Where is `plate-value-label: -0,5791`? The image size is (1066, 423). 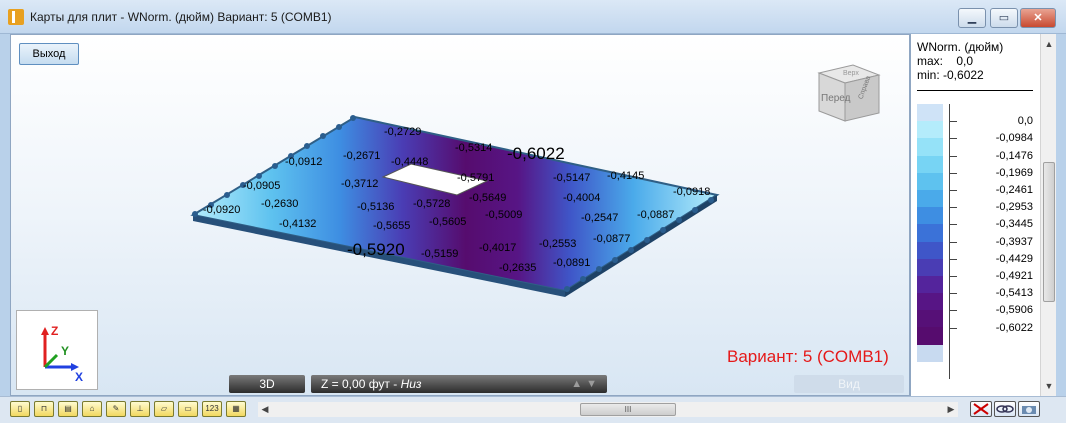
plate-value-label: -0,5791 is located at coordinates (475, 178).